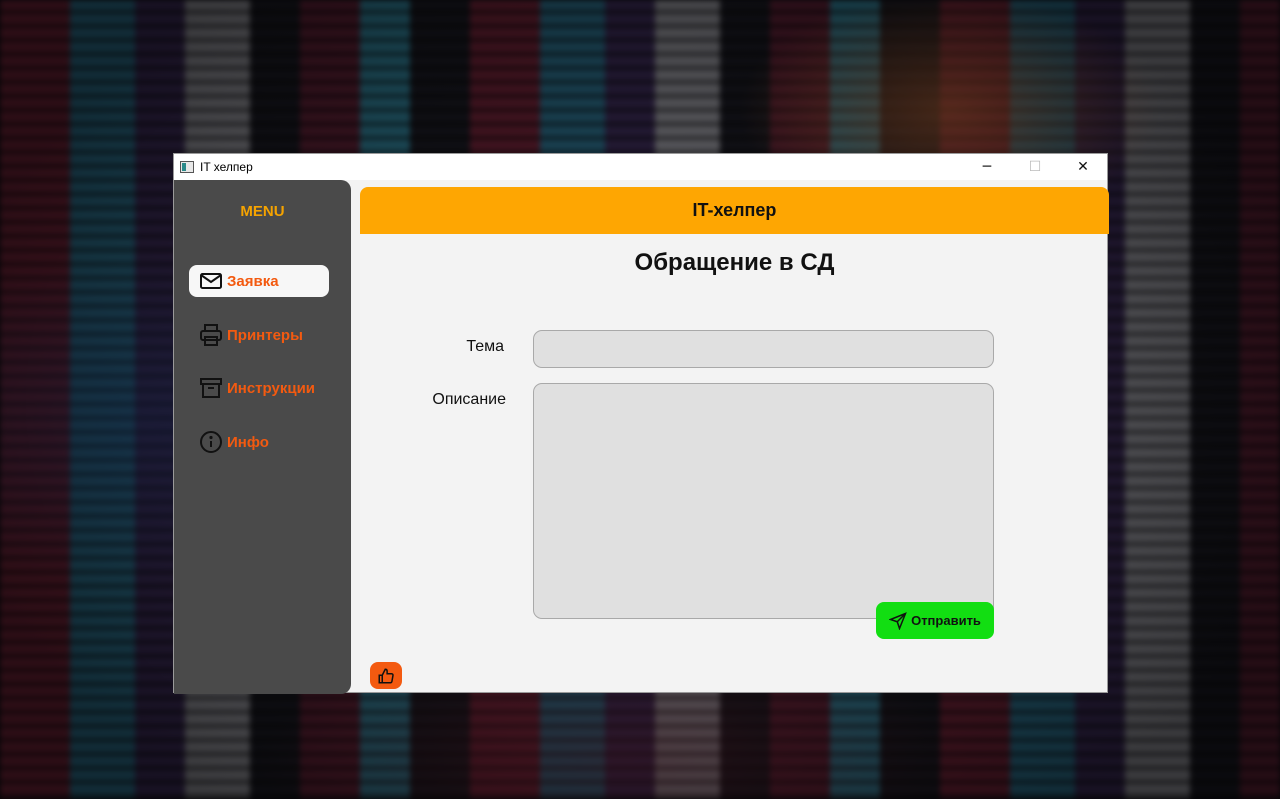  I want to click on description-label: Описание, so click(469, 399).